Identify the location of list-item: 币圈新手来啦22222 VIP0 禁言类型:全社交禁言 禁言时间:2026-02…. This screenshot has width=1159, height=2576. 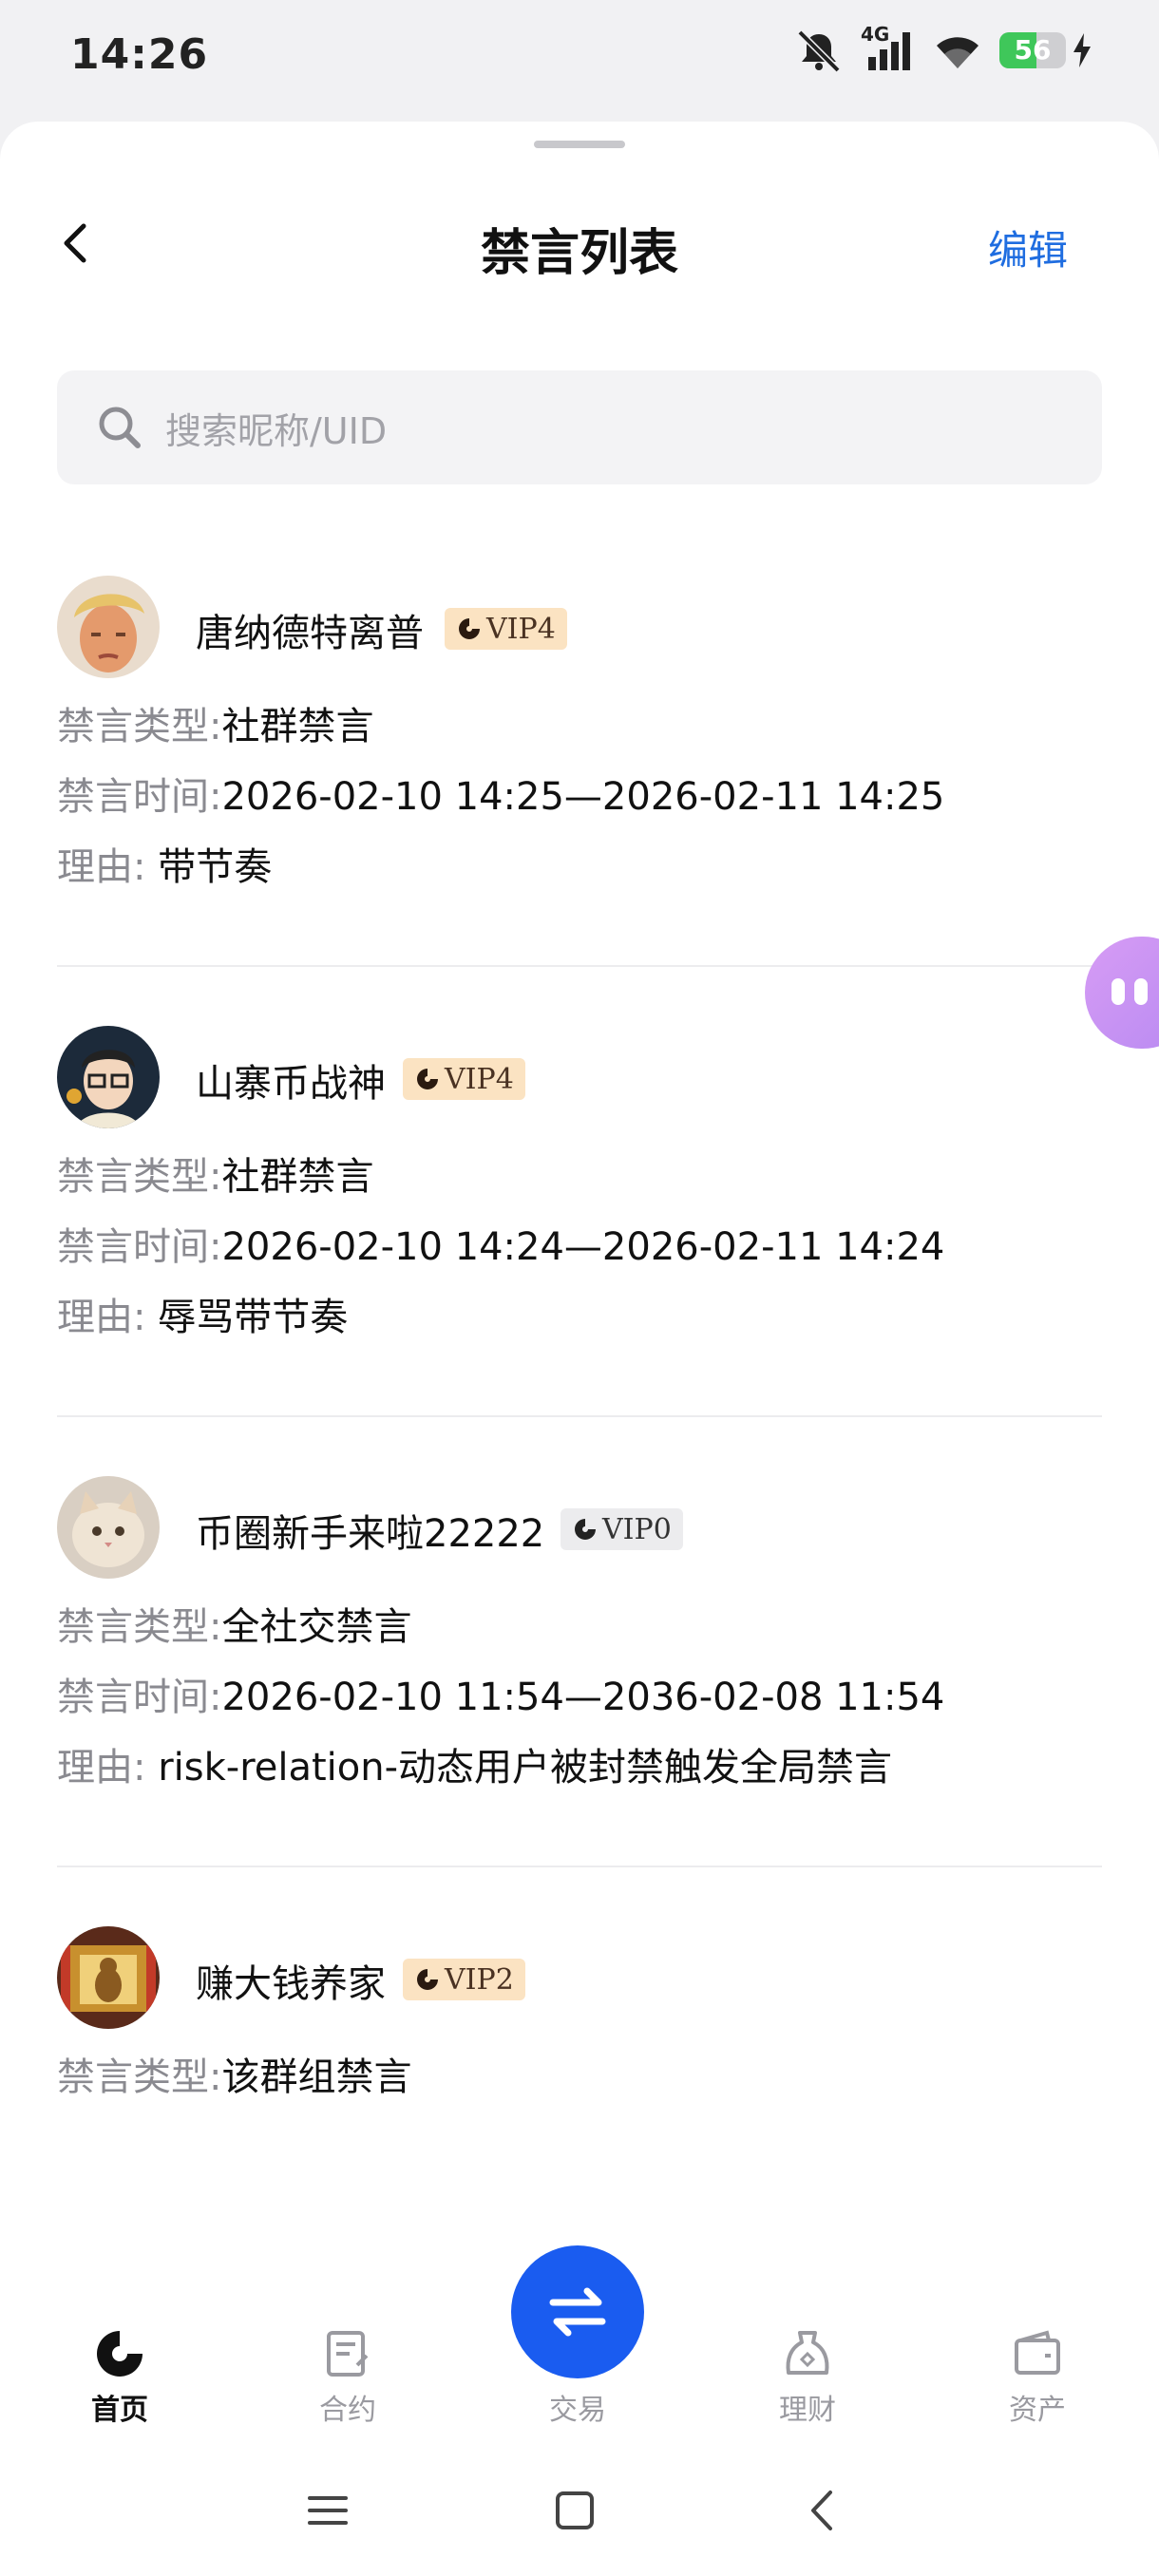
(579, 1634).